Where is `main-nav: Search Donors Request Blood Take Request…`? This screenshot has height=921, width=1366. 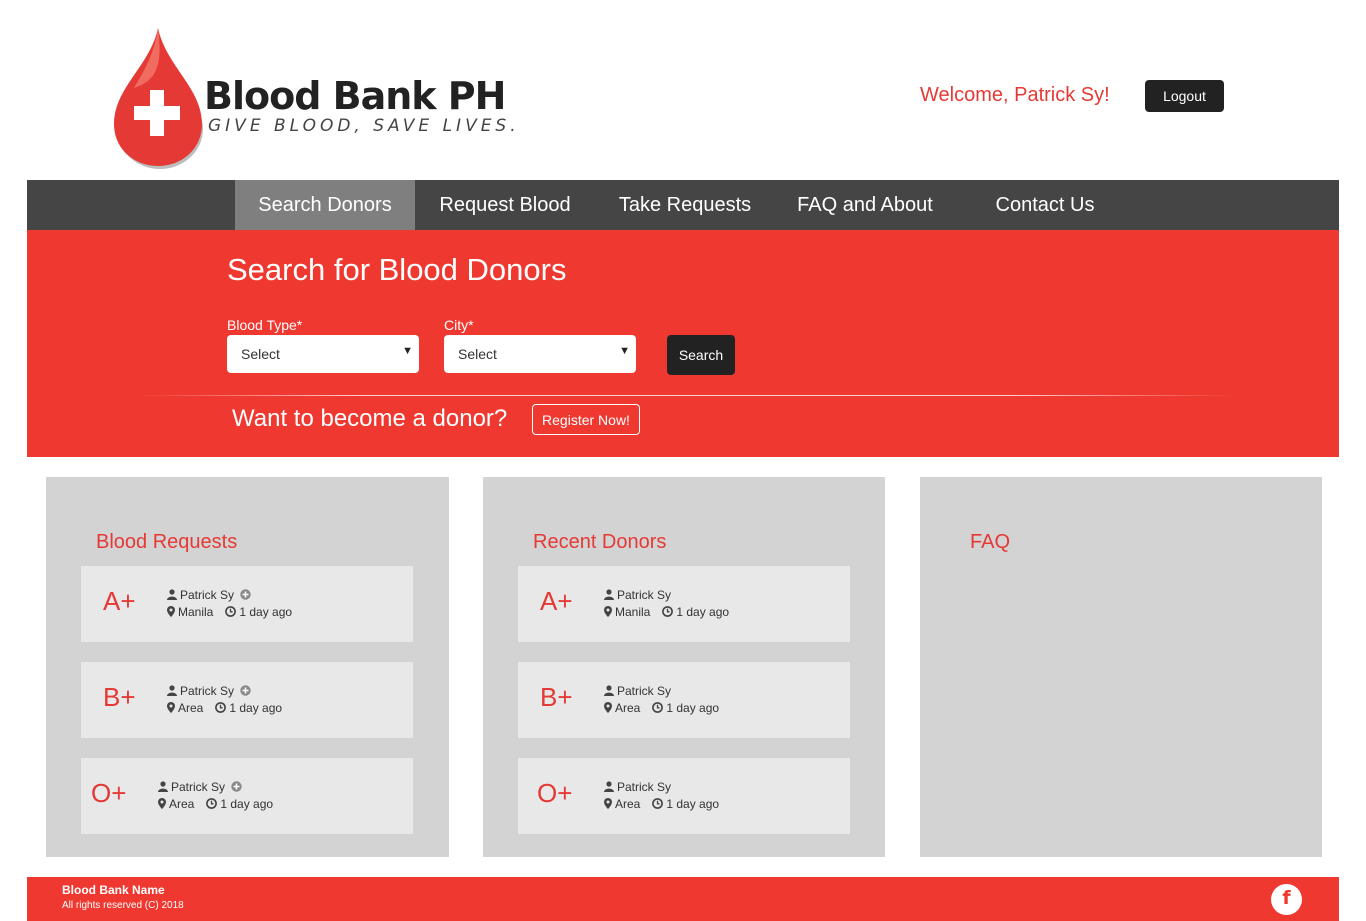 main-nav: Search Donors Request Blood Take Request… is located at coordinates (683, 205).